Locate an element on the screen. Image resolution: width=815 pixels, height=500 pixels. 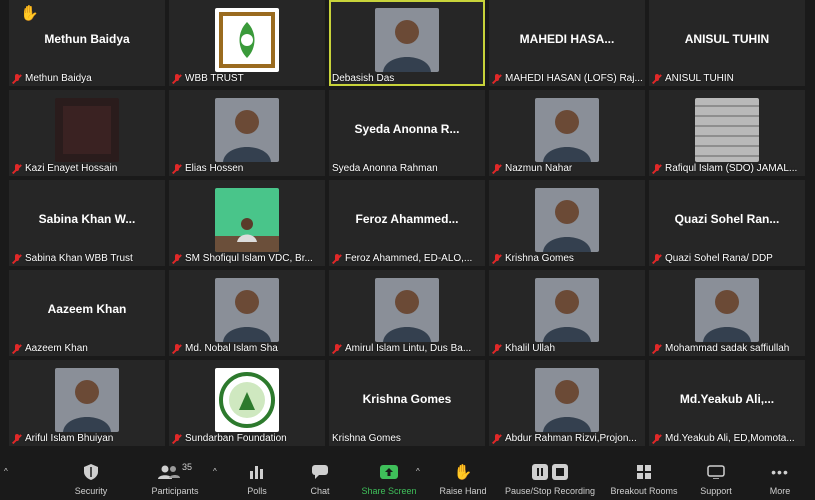
participant-tile: Ariful Islam Bhuiyan is located at coordinates (87, 403).